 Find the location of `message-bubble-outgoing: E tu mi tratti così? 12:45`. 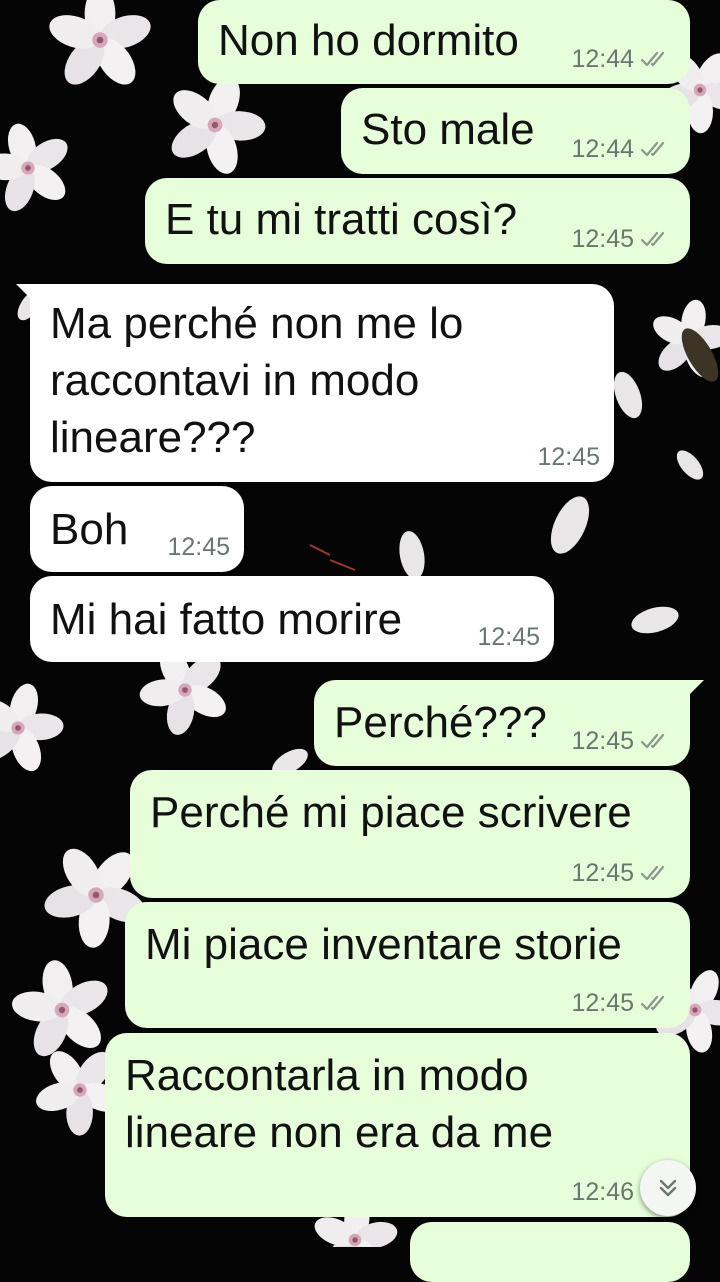

message-bubble-outgoing: E tu mi tratti così? 12:45 is located at coordinates (417, 221).